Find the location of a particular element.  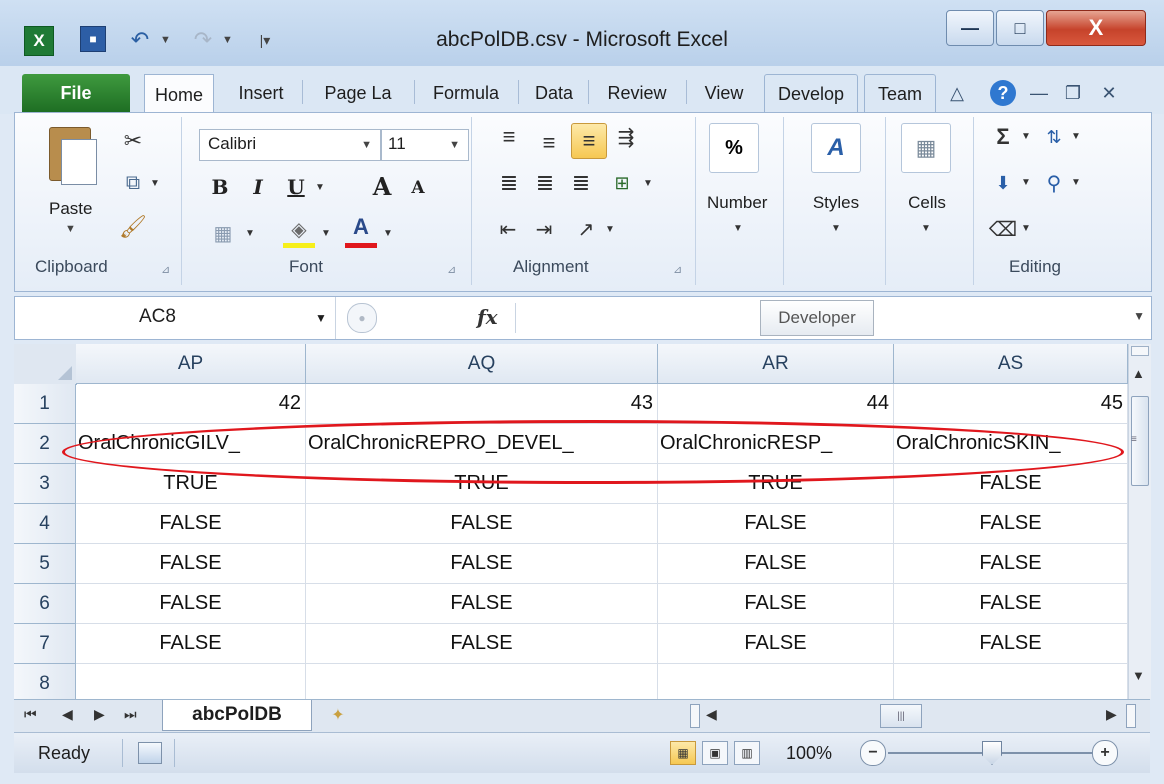

find-dropdown-icon: ▼ is located at coordinates (1076, 182).